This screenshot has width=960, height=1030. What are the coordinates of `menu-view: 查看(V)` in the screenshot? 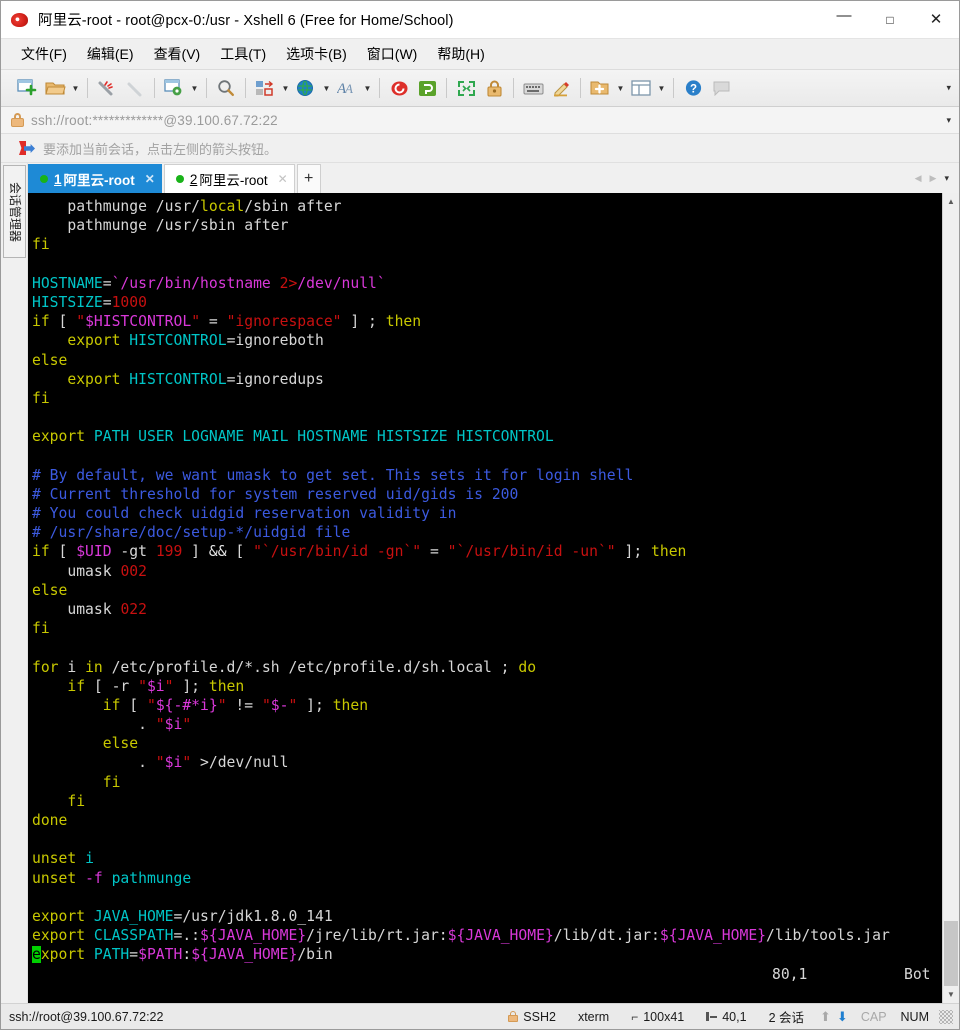 It's located at (177, 54).